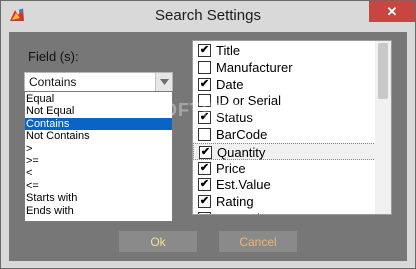 Image resolution: width=416 pixels, height=269 pixels. What do you see at coordinates (383, 127) in the screenshot?
I see `columns-scrollbar` at bounding box center [383, 127].